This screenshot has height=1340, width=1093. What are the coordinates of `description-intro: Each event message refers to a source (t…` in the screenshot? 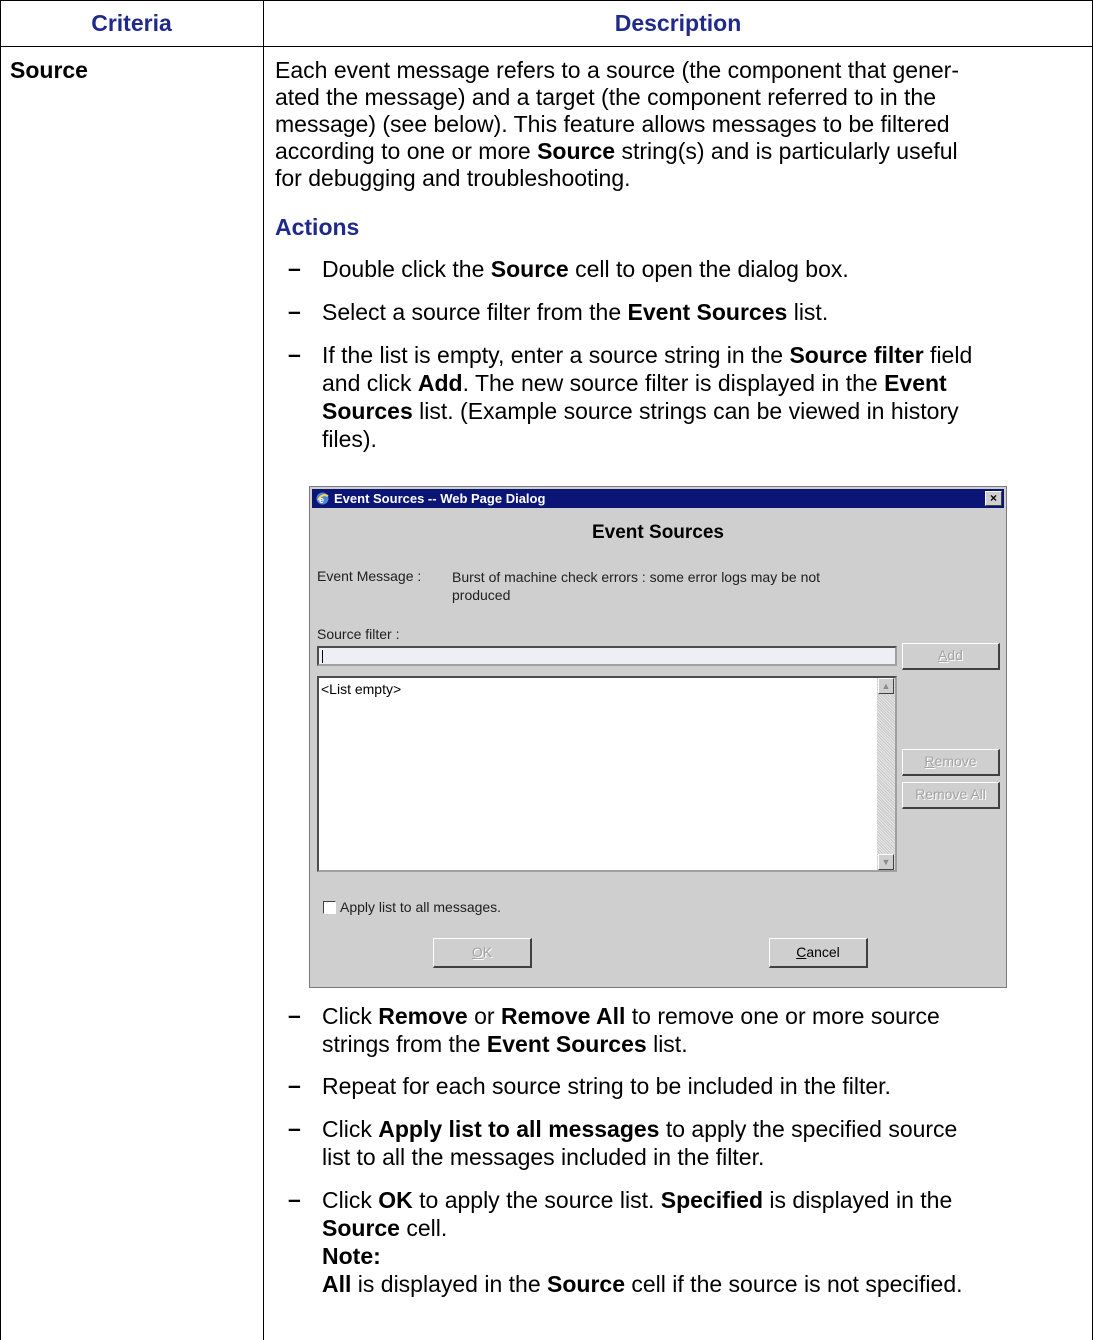 It's located at (617, 124).